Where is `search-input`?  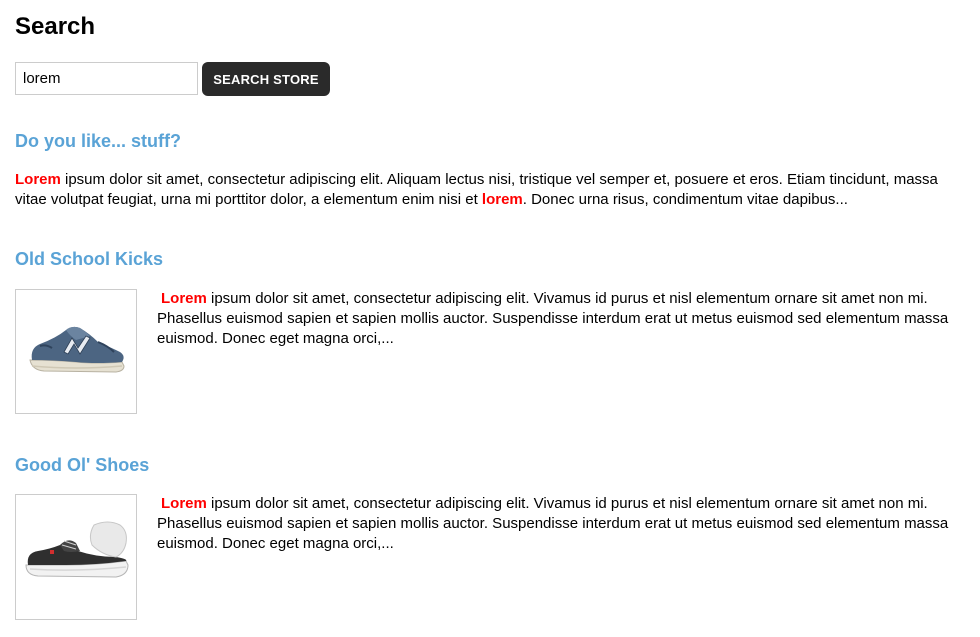 search-input is located at coordinates (106, 78).